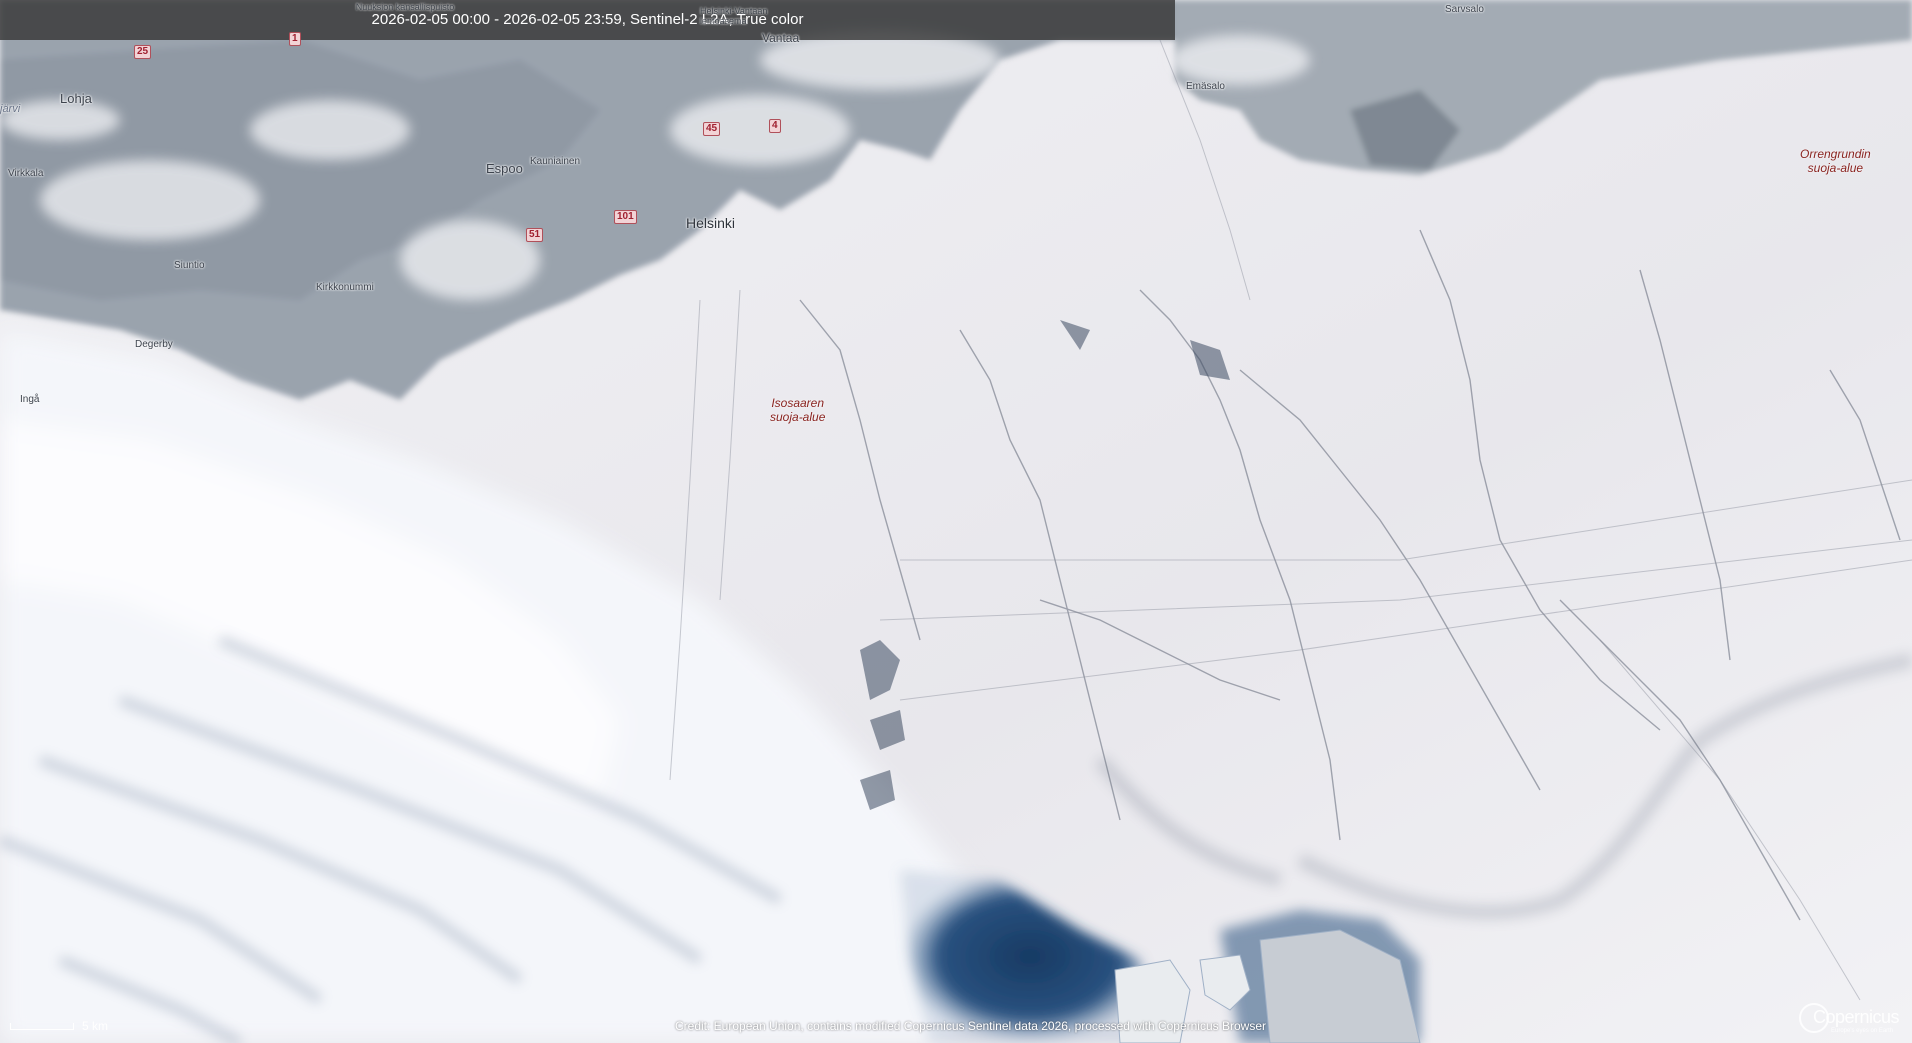 The image size is (1912, 1043). Describe the element at coordinates (781, 38) in the screenshot. I see `place-label-vantaa: Vantaa` at that location.